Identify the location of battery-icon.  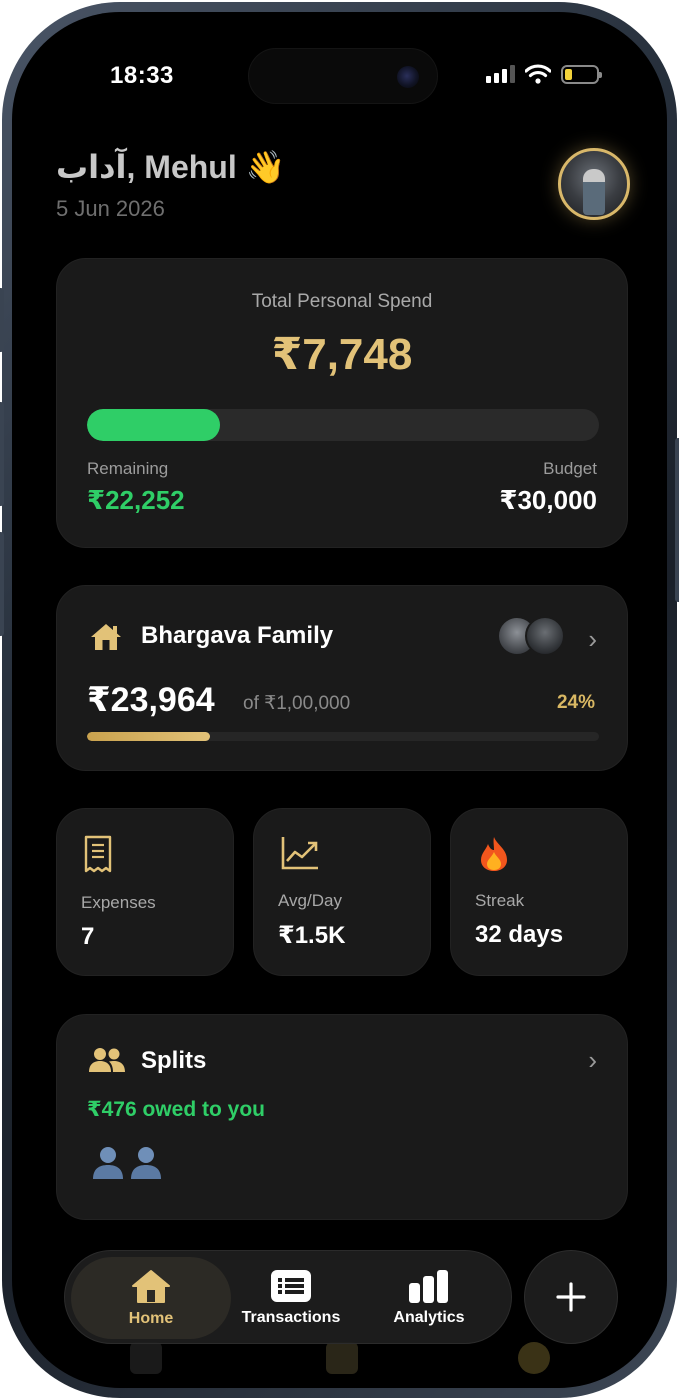
(581, 74).